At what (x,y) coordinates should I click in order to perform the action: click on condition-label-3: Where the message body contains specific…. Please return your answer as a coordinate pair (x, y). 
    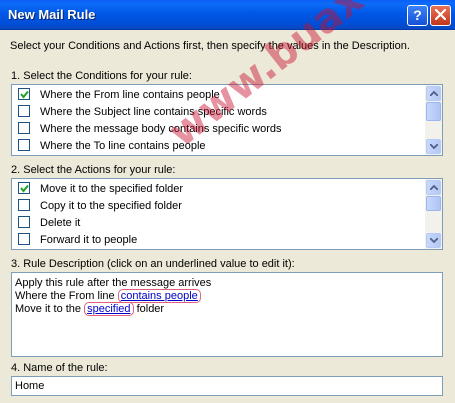
    Looking at the image, I should click on (161, 129).